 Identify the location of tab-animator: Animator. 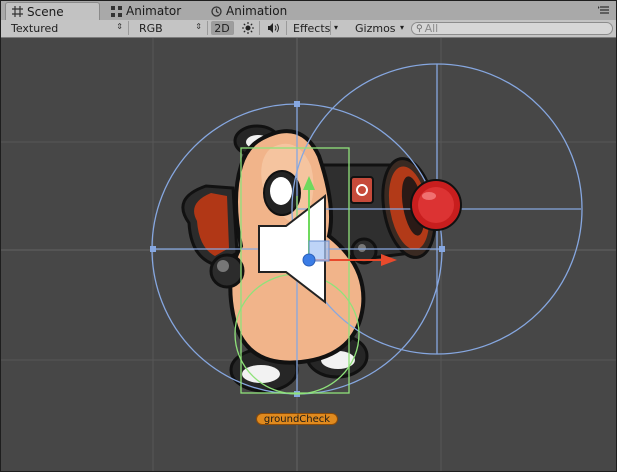
(156, 11).